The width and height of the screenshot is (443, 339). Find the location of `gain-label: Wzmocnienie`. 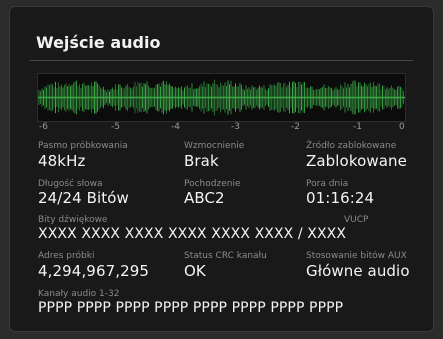

gain-label: Wzmocnienie is located at coordinates (214, 146).